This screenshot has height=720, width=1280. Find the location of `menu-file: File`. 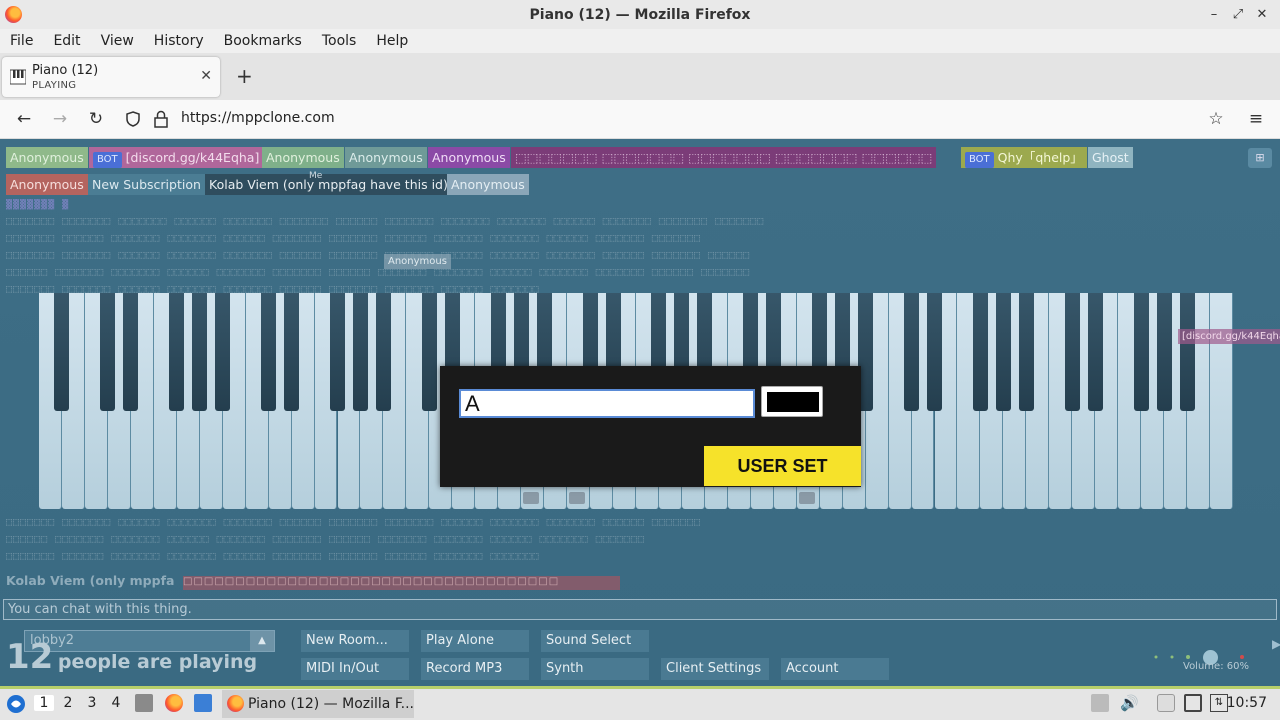

menu-file: File is located at coordinates (21, 41).